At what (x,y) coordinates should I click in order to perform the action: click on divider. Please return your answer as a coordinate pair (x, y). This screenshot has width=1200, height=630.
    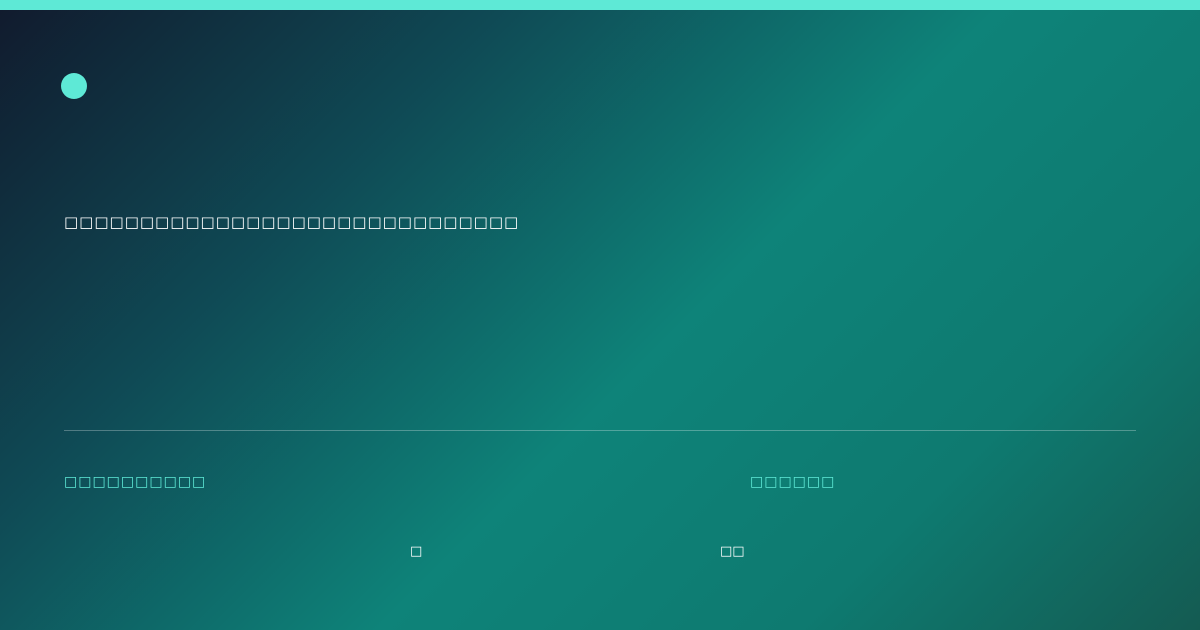
    Looking at the image, I should click on (600, 430).